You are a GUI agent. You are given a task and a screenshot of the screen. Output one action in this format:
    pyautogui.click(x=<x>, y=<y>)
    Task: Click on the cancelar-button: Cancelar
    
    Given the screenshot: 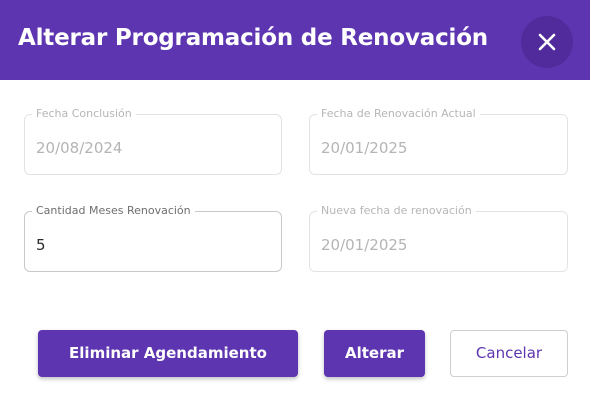 What is the action you would take?
    pyautogui.click(x=509, y=353)
    